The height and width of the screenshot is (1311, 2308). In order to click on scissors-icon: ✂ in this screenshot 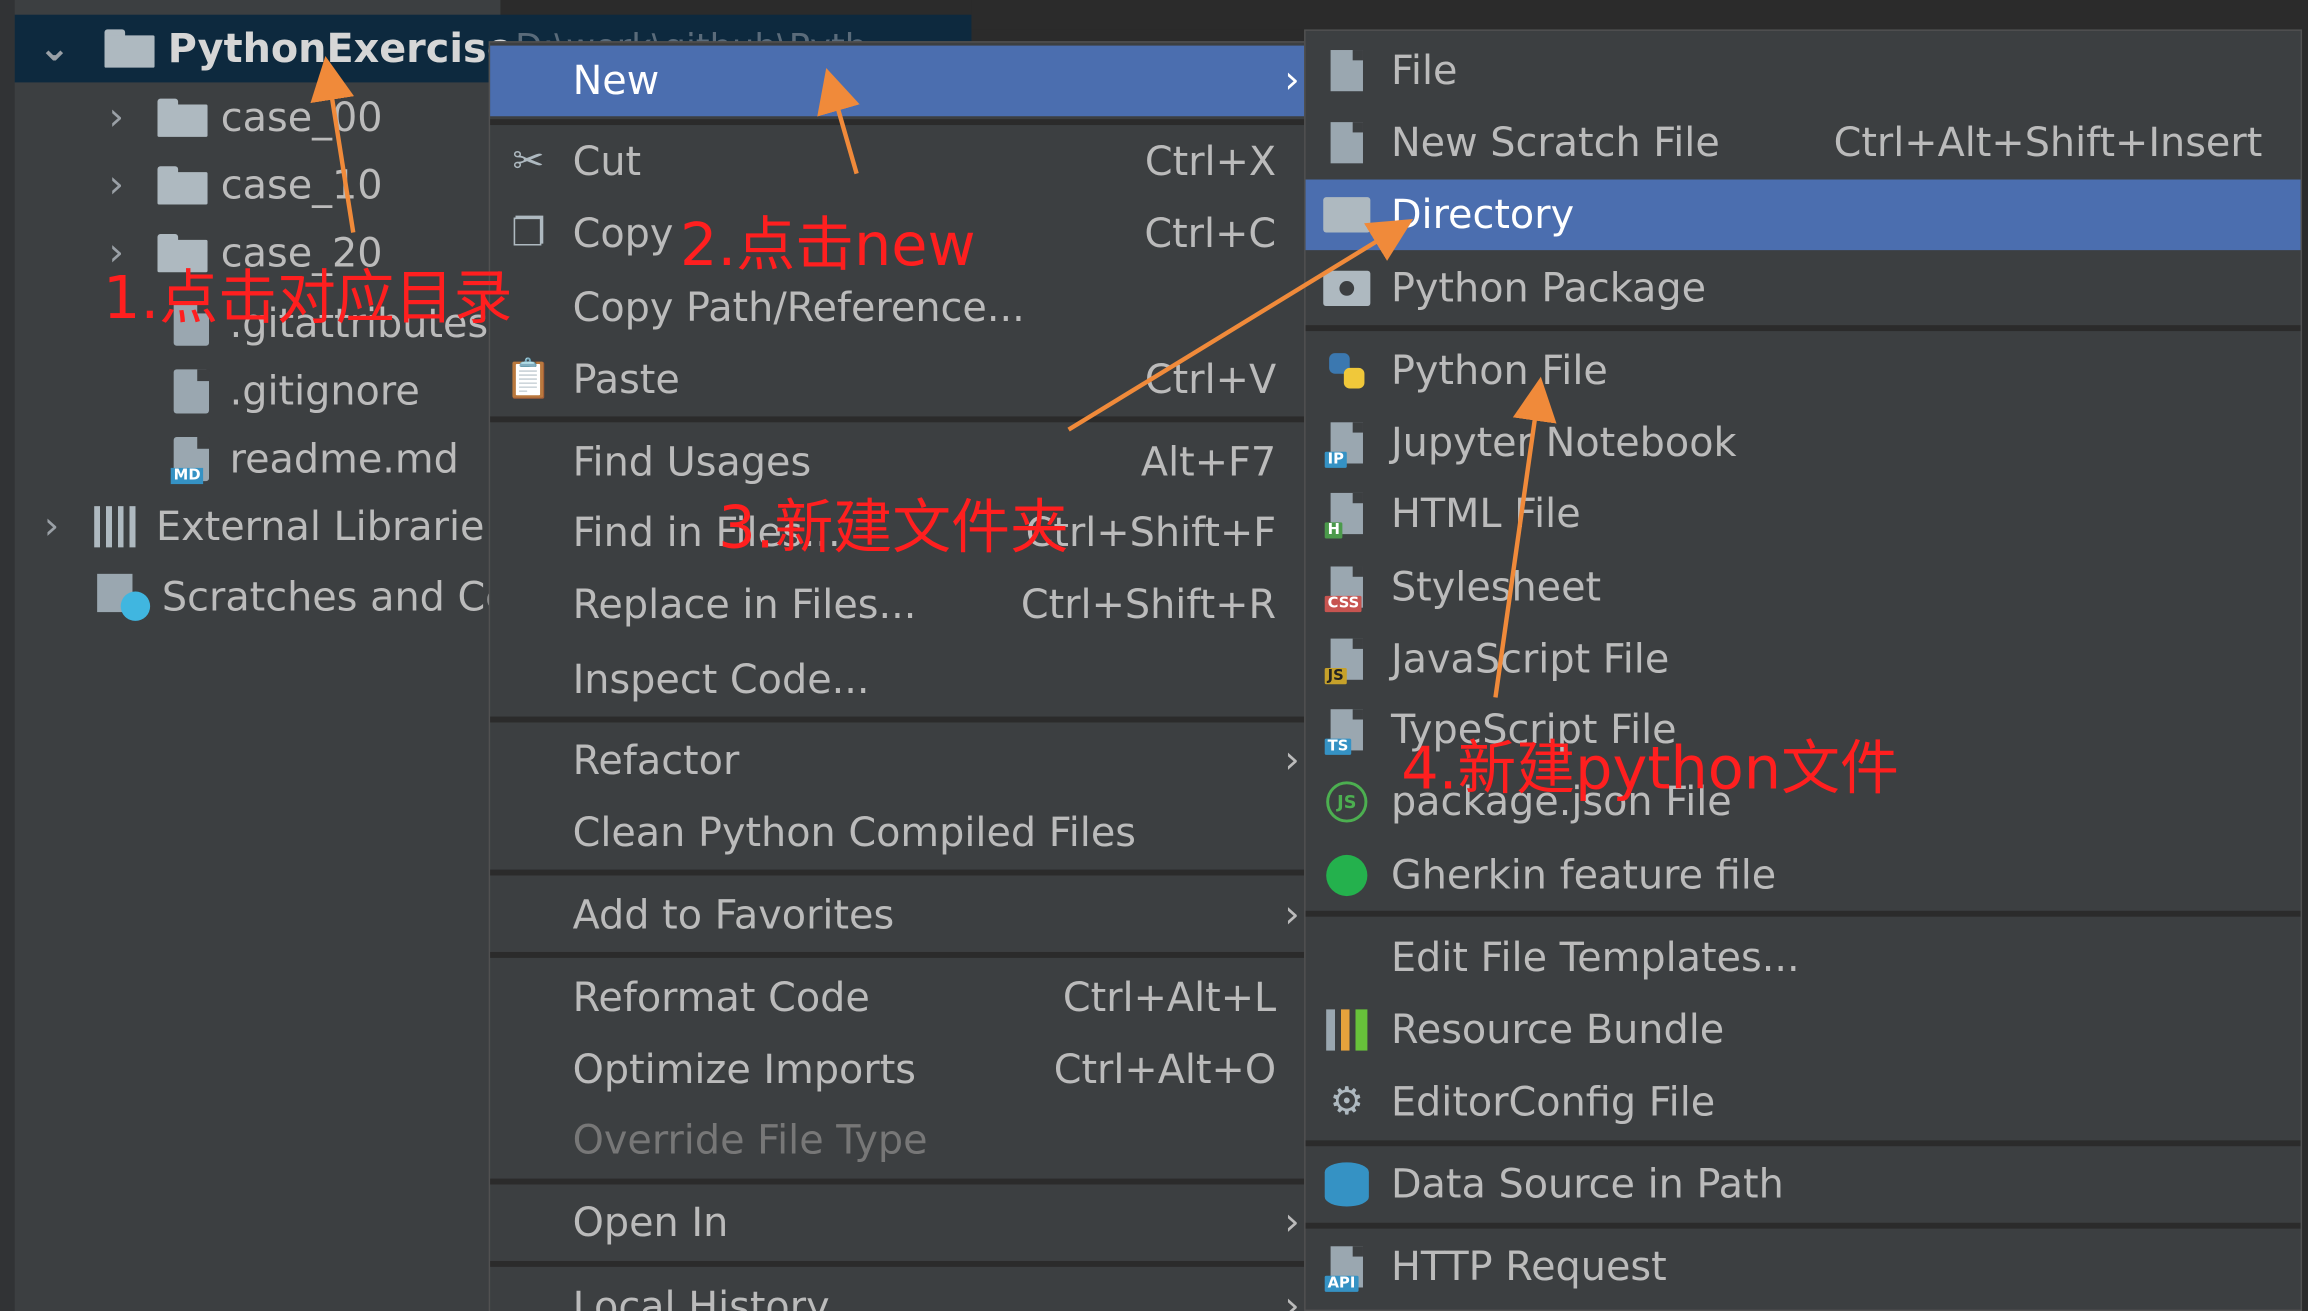, I will do `click(528, 161)`.